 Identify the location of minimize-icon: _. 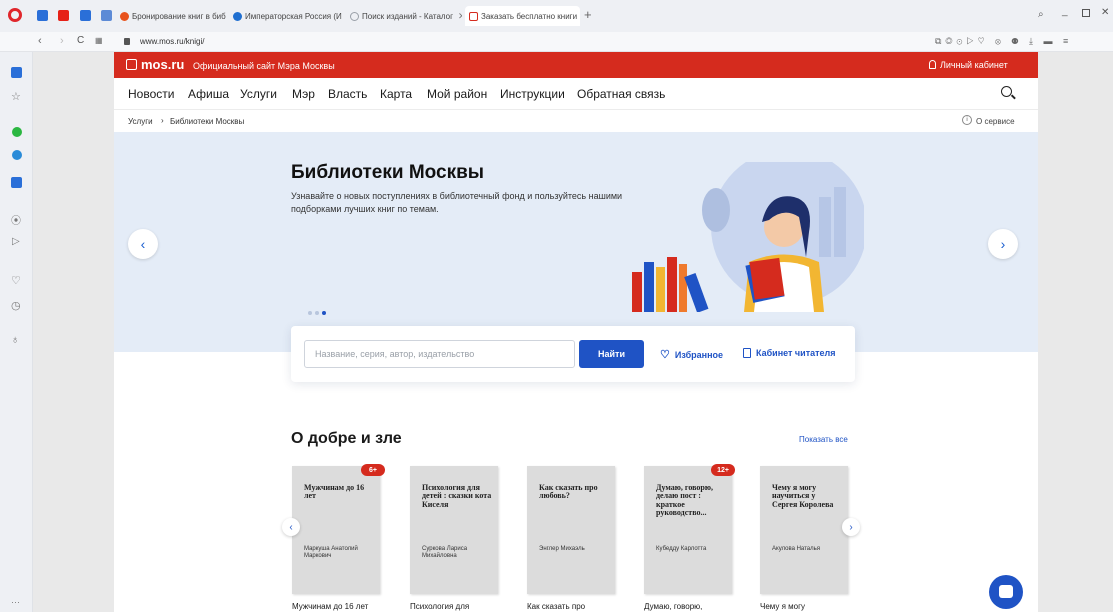
(1065, 11).